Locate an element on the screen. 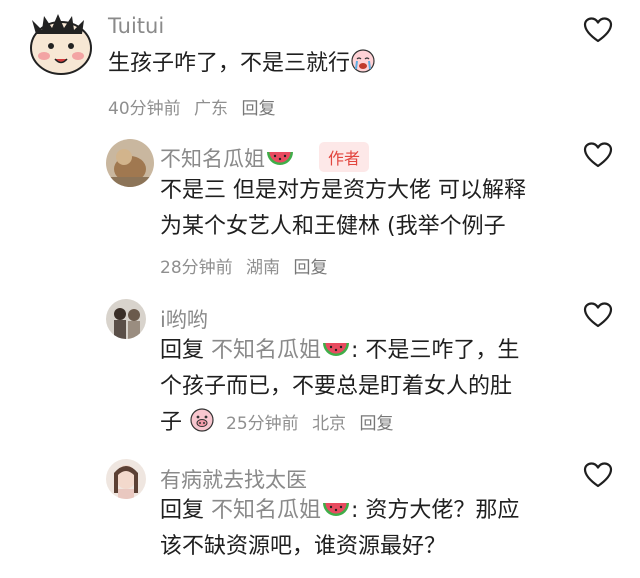 This screenshot has width=640, height=578. comment-username: 不知名瓜姐 is located at coordinates (227, 158).